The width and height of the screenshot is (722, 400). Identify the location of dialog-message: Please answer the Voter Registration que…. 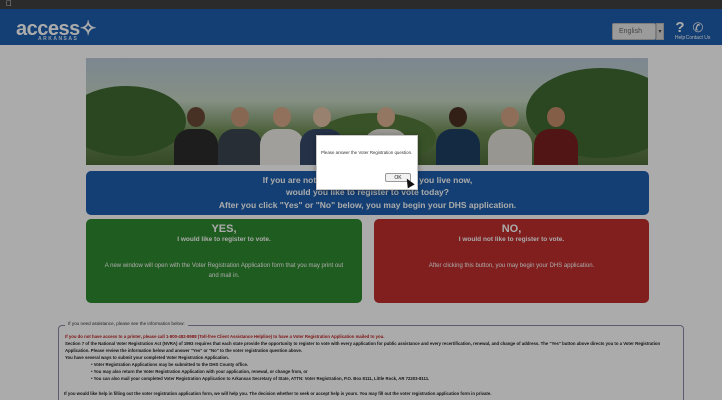
(367, 152).